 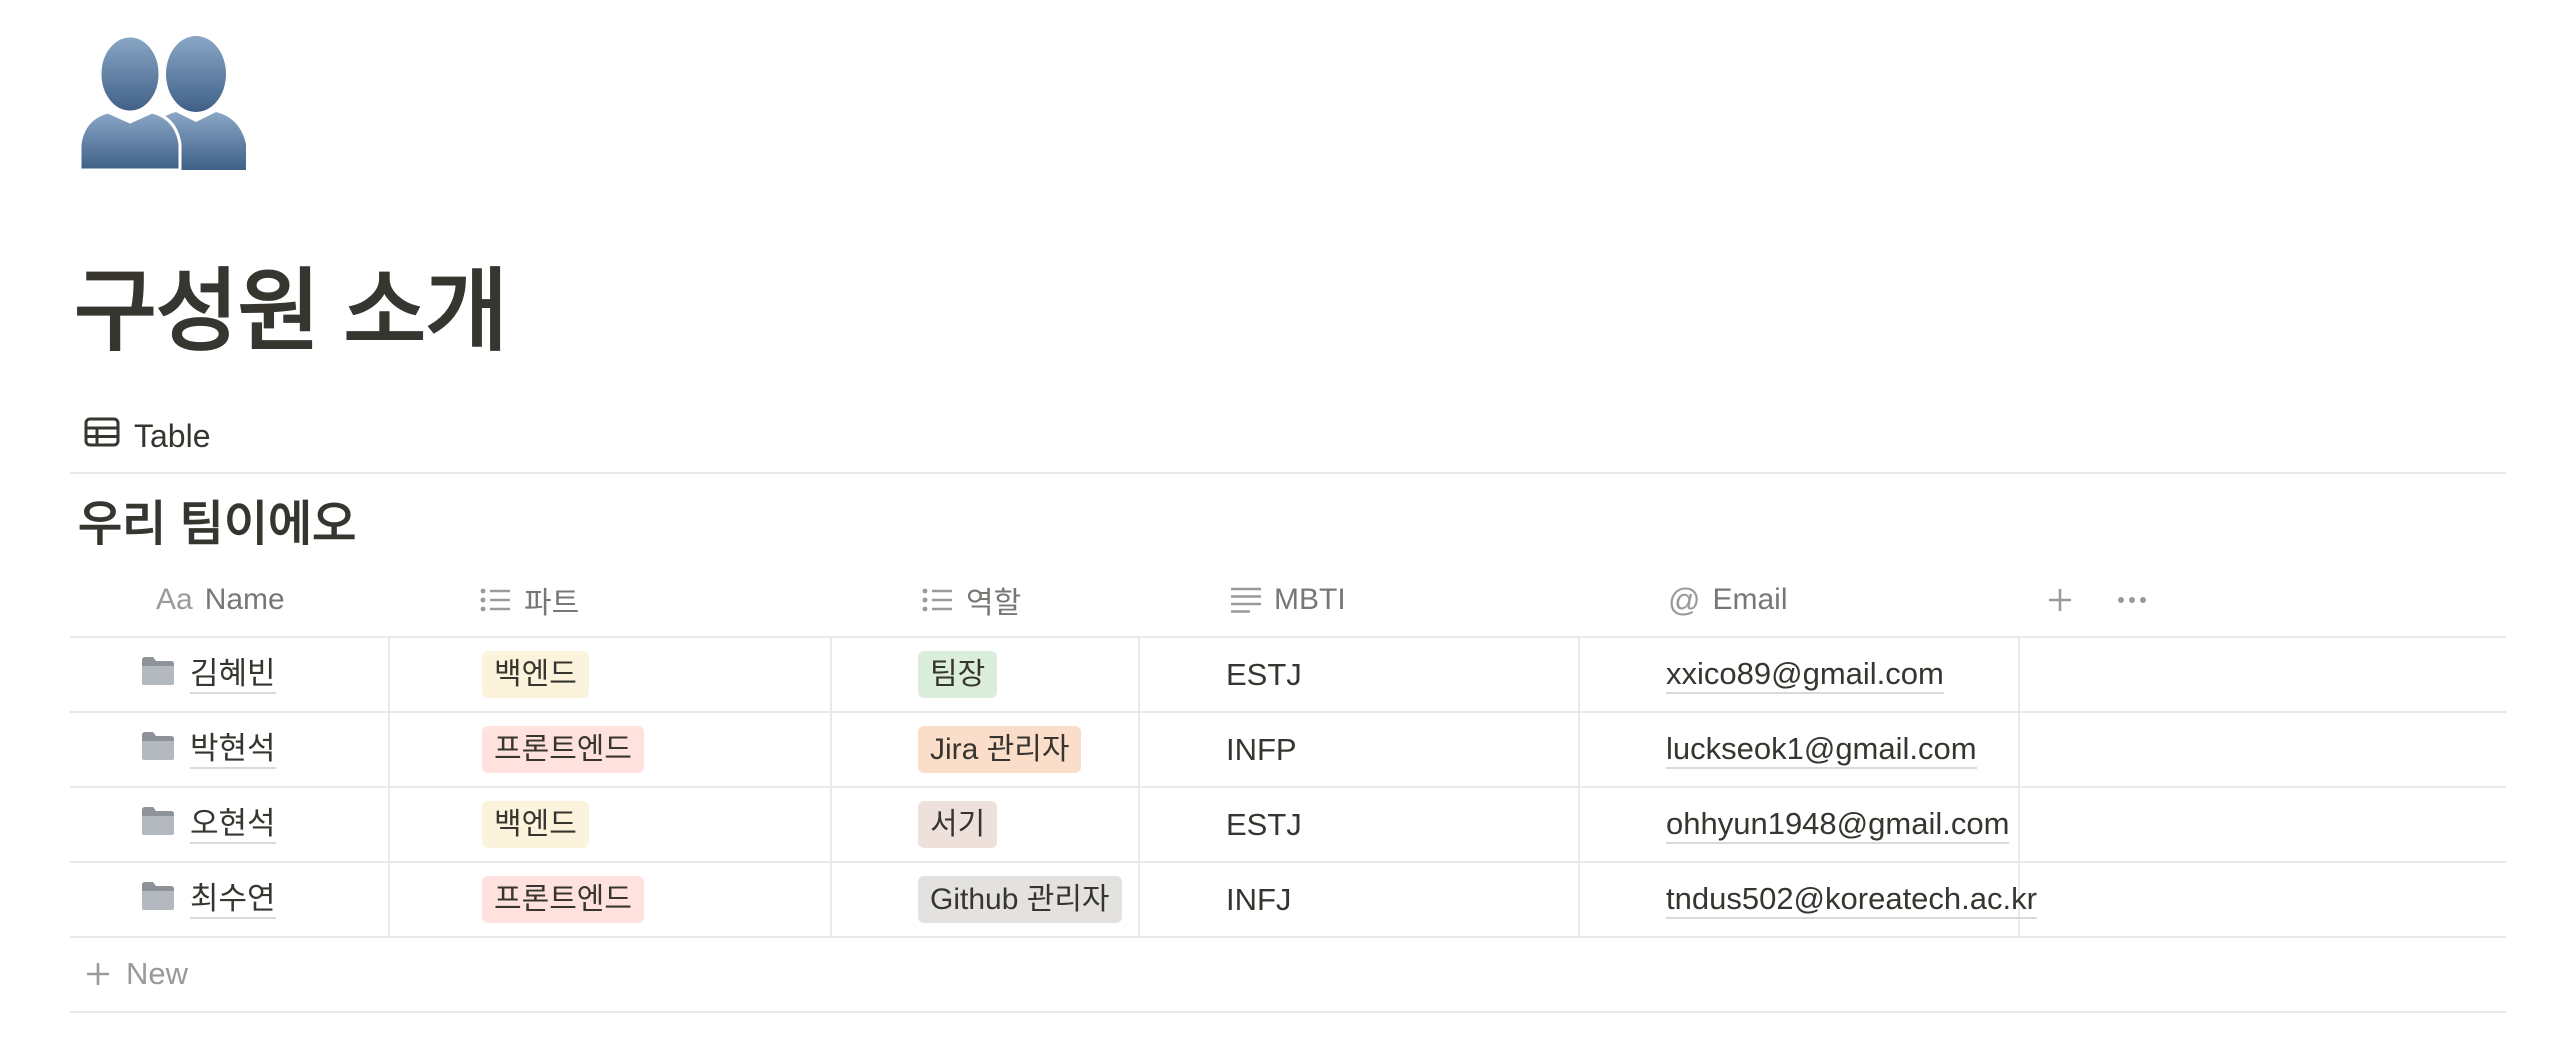 I want to click on cell-email: ohhyun1948@gmail.com, so click(x=1800, y=824).